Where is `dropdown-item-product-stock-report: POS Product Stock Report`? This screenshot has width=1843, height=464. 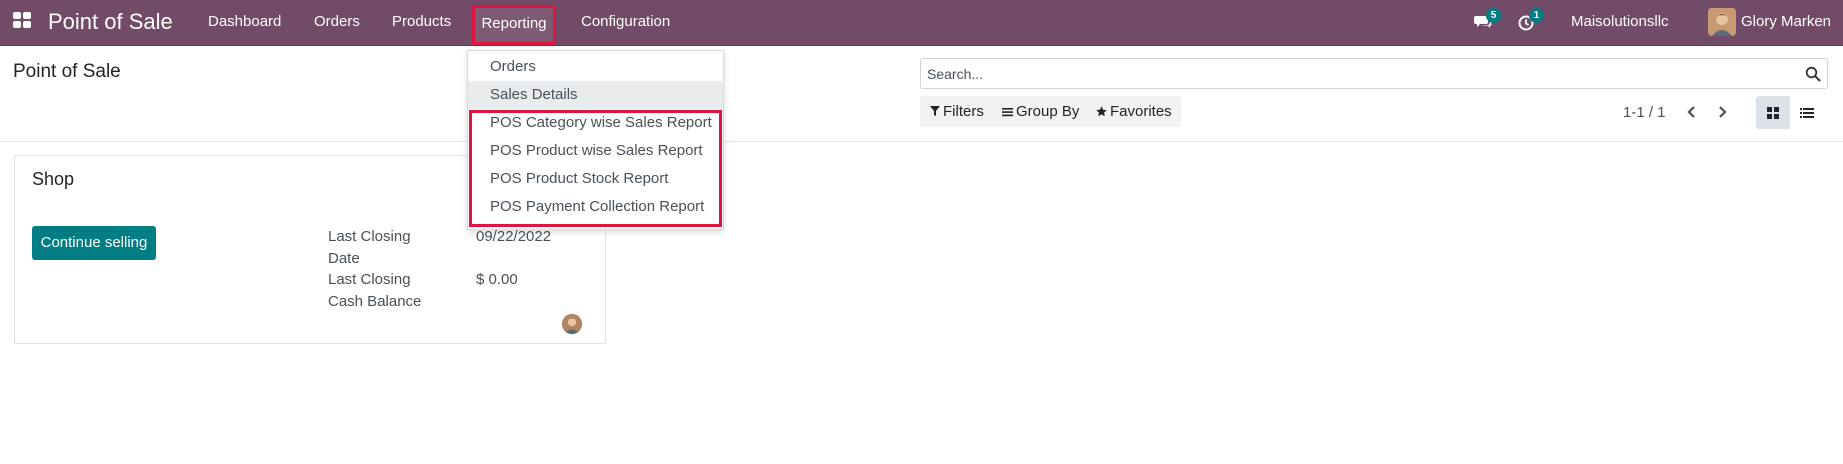
dropdown-item-product-stock-report: POS Product Stock Report is located at coordinates (595, 179).